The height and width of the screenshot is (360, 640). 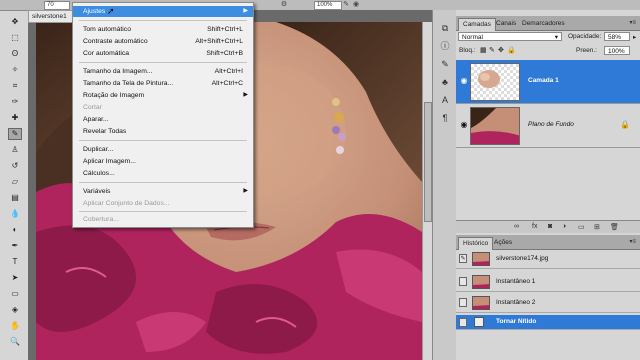 I want to click on options-tablet-icon: ◉, so click(x=356, y=5).